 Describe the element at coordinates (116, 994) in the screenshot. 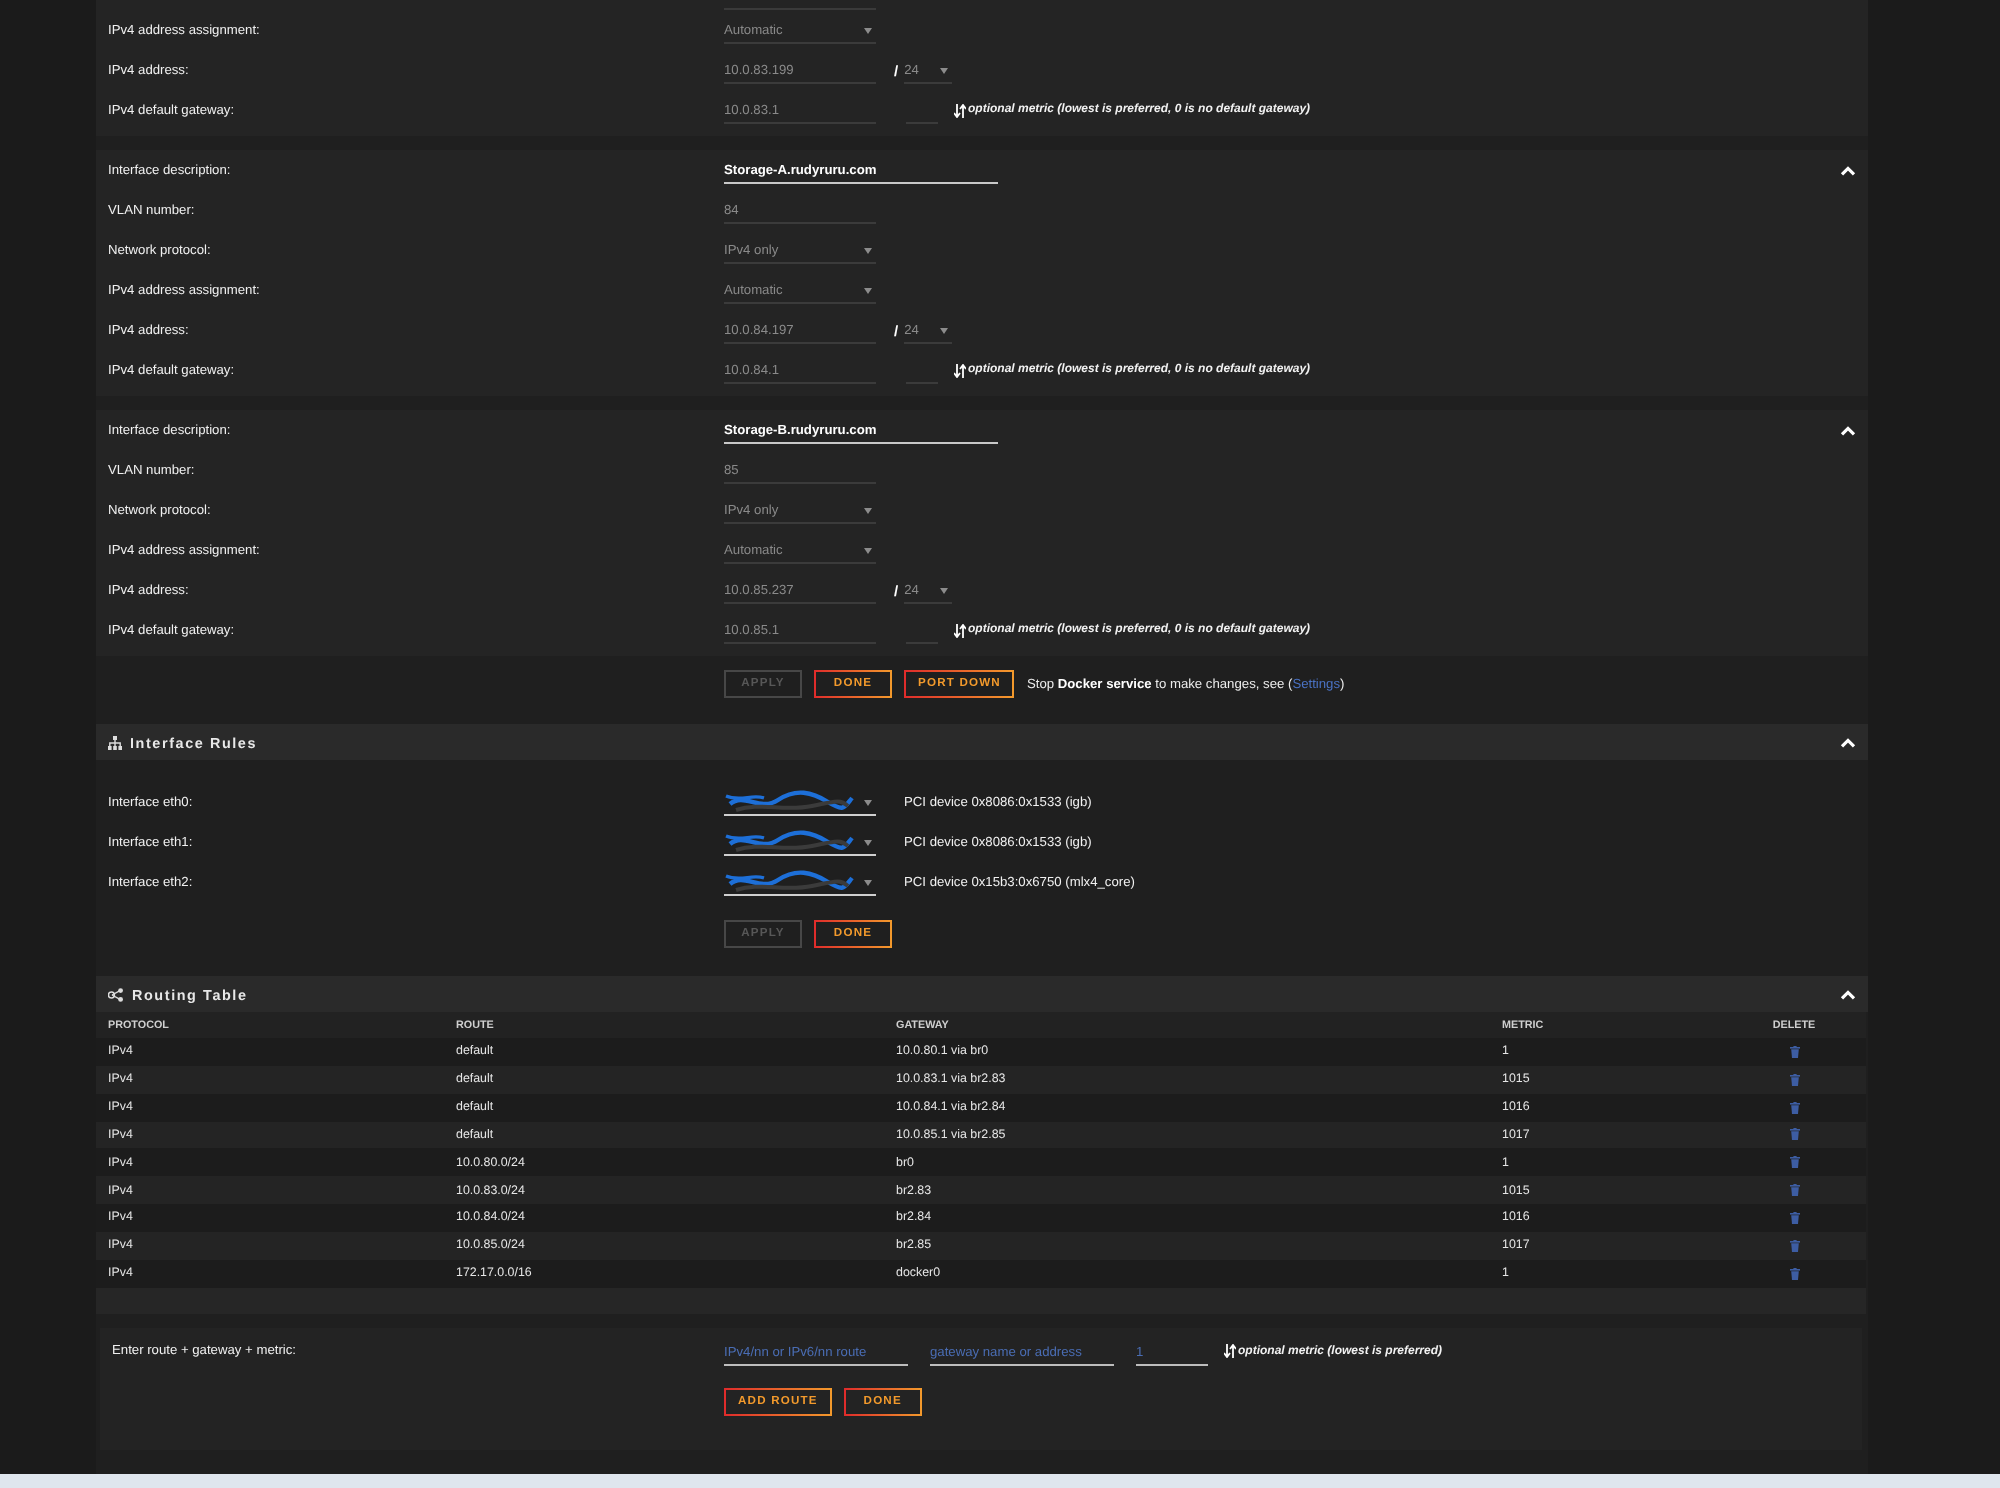

I see `nodes-icon` at that location.